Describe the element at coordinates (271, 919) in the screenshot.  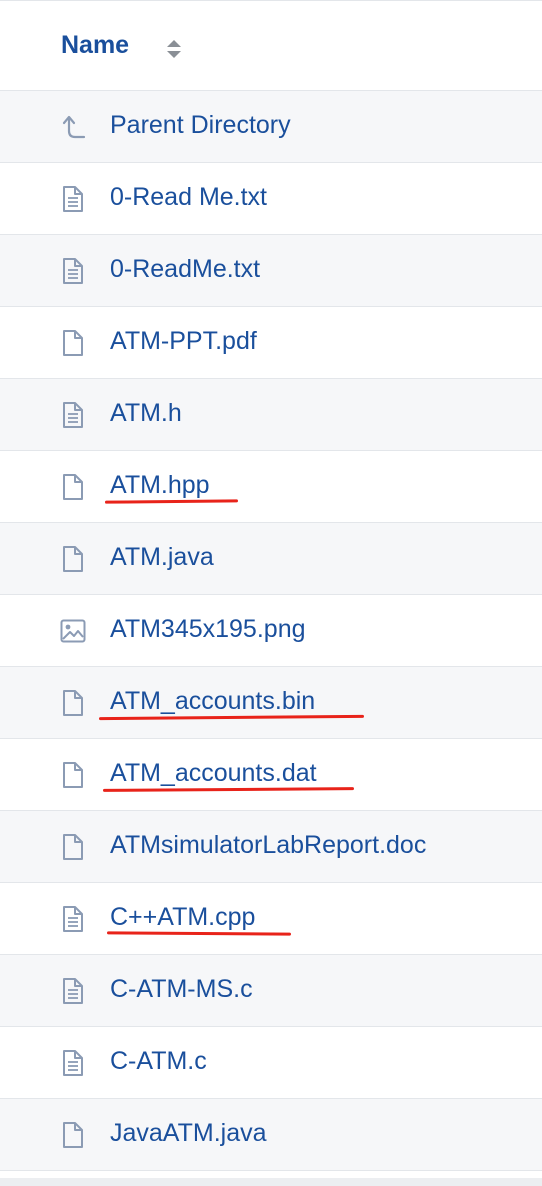
I see `file-row: C++ATM.cpp` at that location.